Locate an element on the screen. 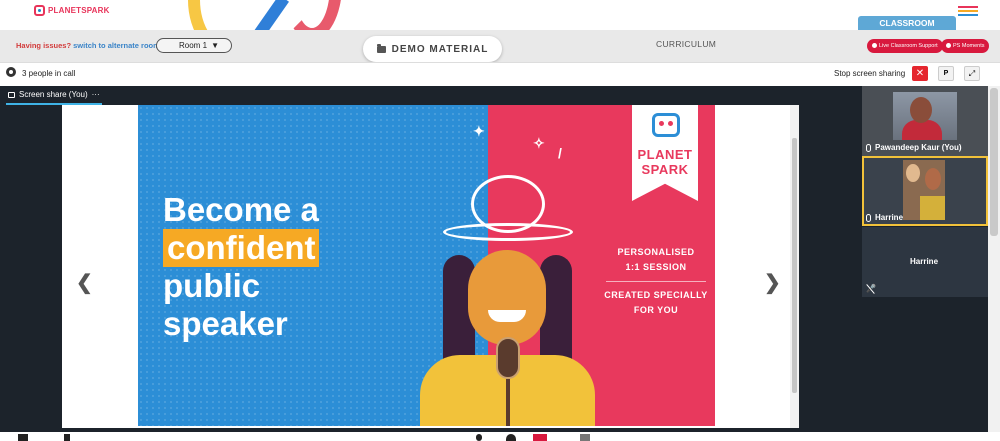  ribbon-line-1: PLANET is located at coordinates (665, 154).